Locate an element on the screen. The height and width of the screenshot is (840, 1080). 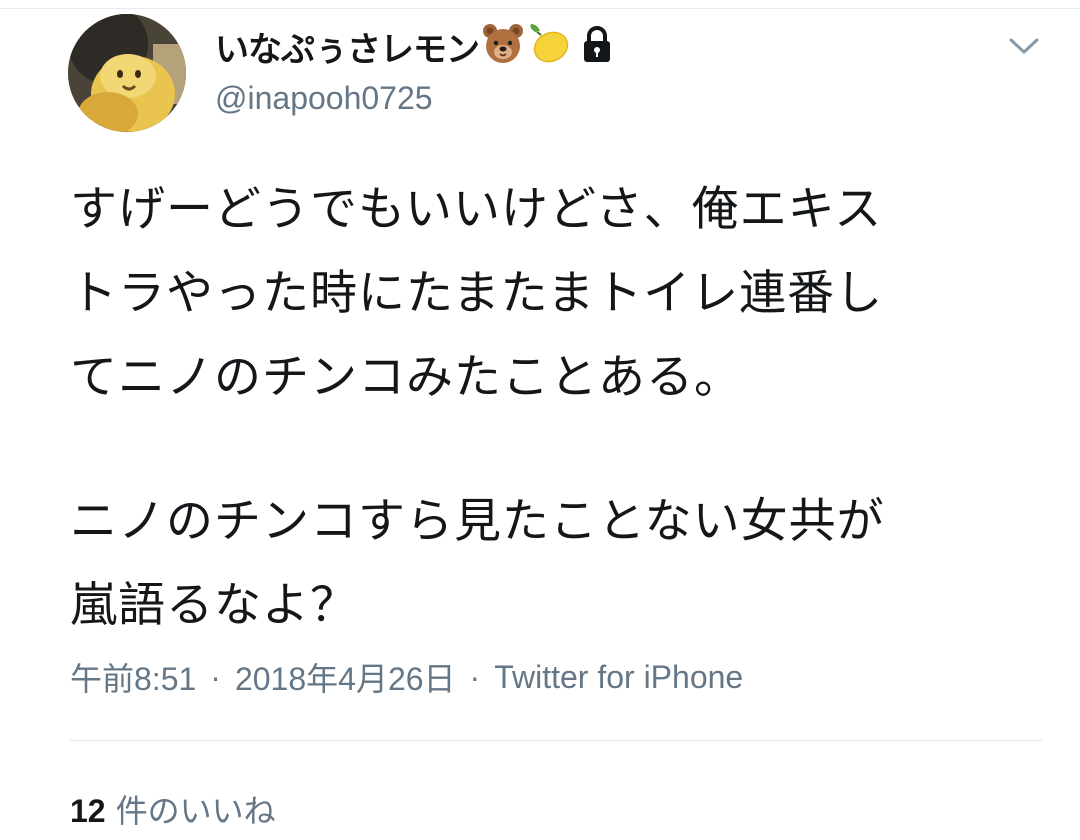
tweet-text-line: すげーどうでもいいけどさ、俺エキス is located at coordinates (476, 209).